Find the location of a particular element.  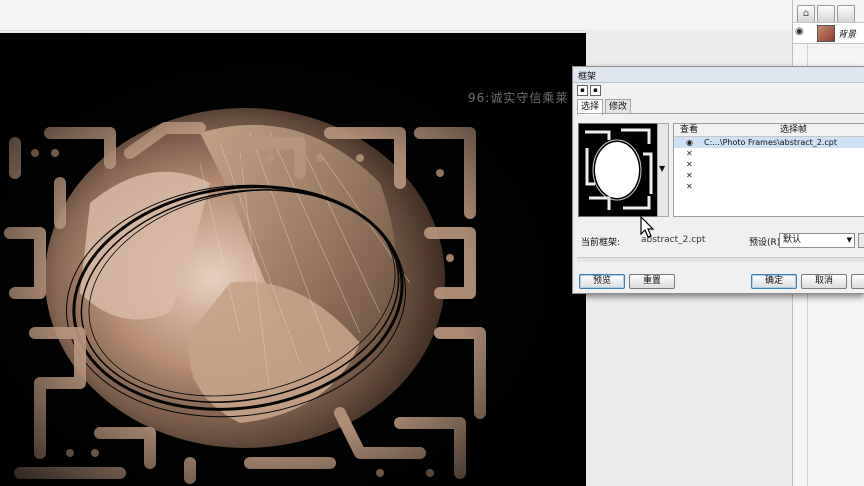

layer-name: 背景 is located at coordinates (847, 35).